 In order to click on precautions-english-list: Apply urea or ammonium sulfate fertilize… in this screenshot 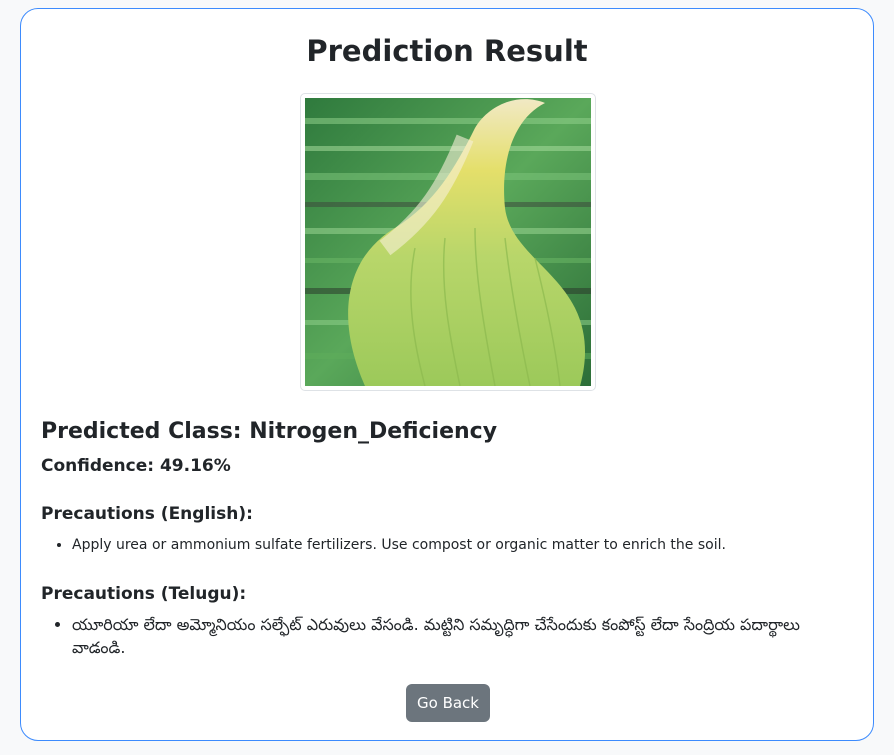, I will do `click(446, 545)`.